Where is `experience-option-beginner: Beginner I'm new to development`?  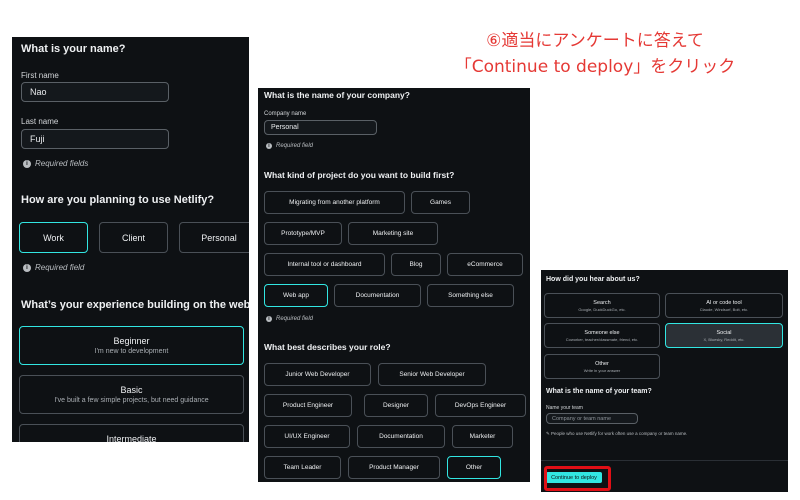
experience-option-beginner: Beginner I'm new to development is located at coordinates (131, 345).